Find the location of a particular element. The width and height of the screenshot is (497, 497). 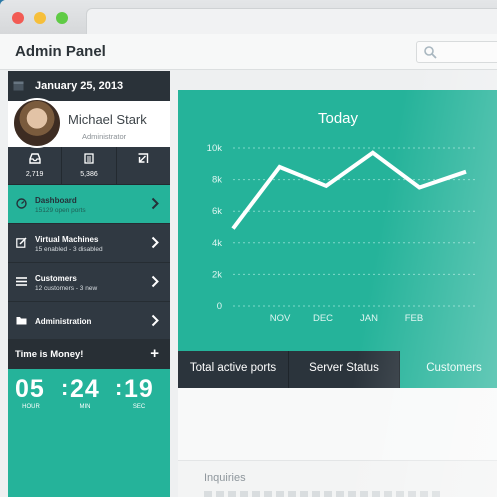

date-row: January 25, 2013 is located at coordinates (89, 86).